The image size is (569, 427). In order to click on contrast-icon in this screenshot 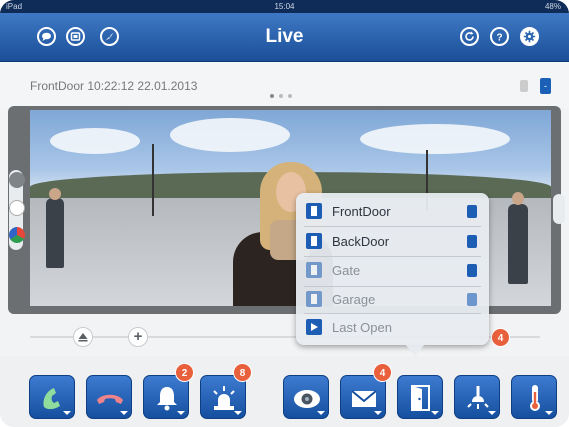, I will do `click(17, 180)`.